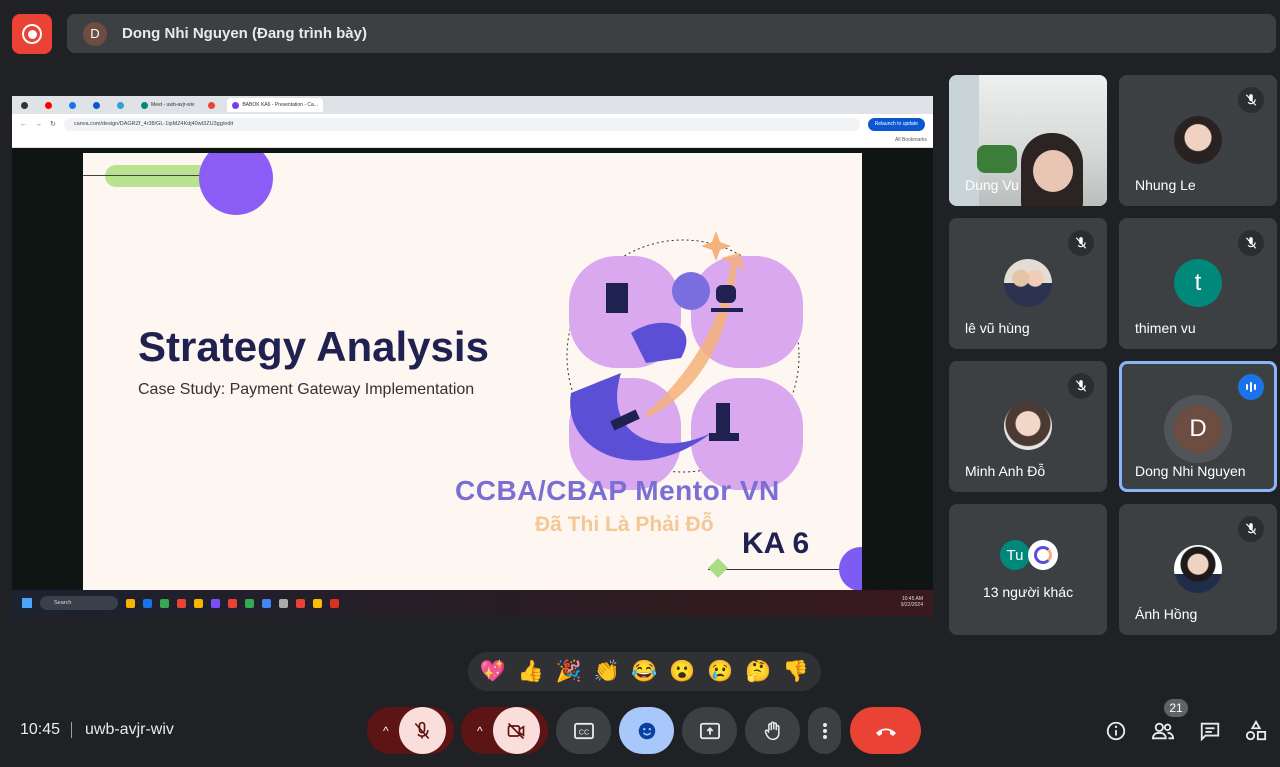 This screenshot has height=767, width=1280. I want to click on emoji-icon, so click(646, 730).